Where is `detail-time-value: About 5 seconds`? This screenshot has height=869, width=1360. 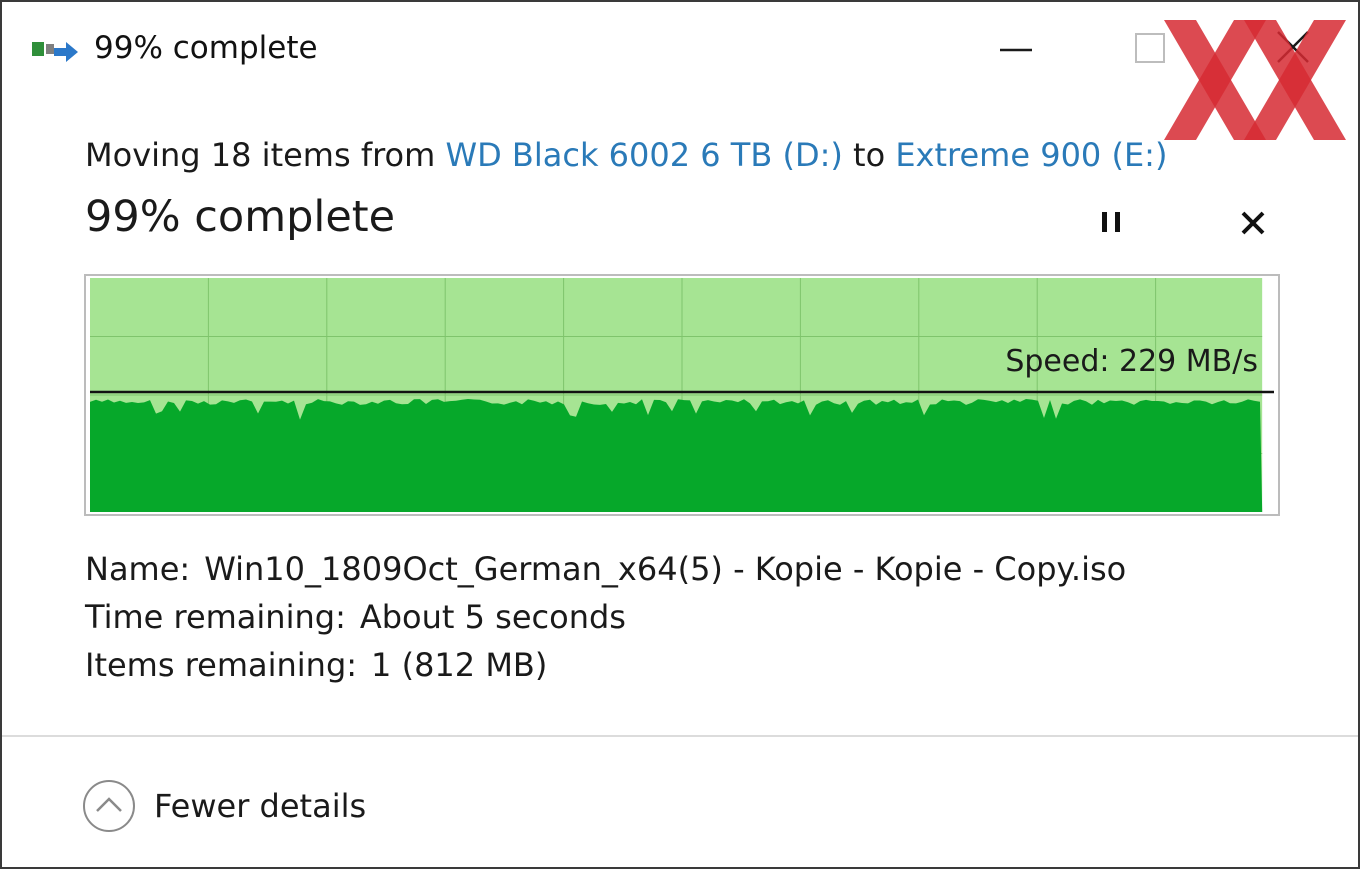 detail-time-value: About 5 seconds is located at coordinates (492, 617).